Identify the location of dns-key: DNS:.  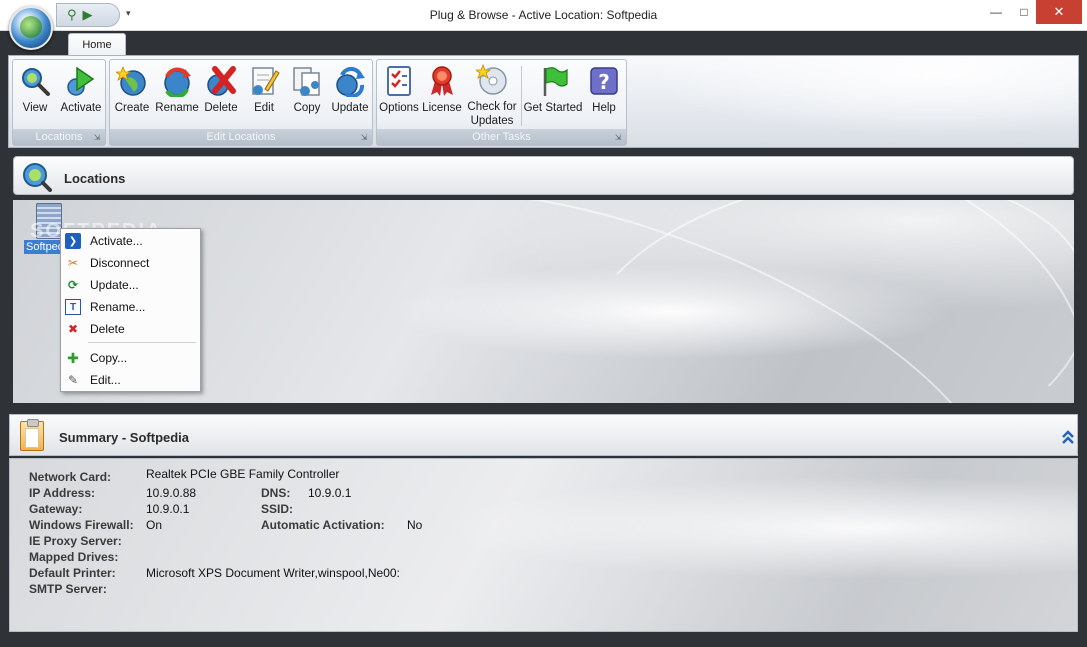
(276, 493).